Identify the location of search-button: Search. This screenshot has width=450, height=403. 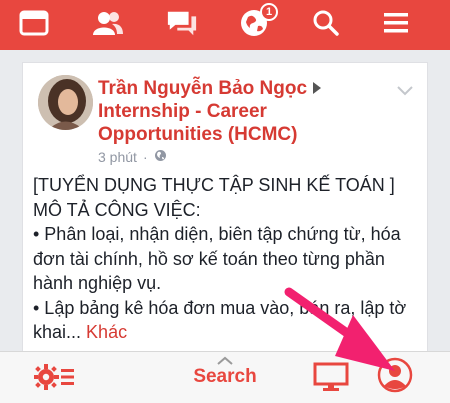
(225, 377).